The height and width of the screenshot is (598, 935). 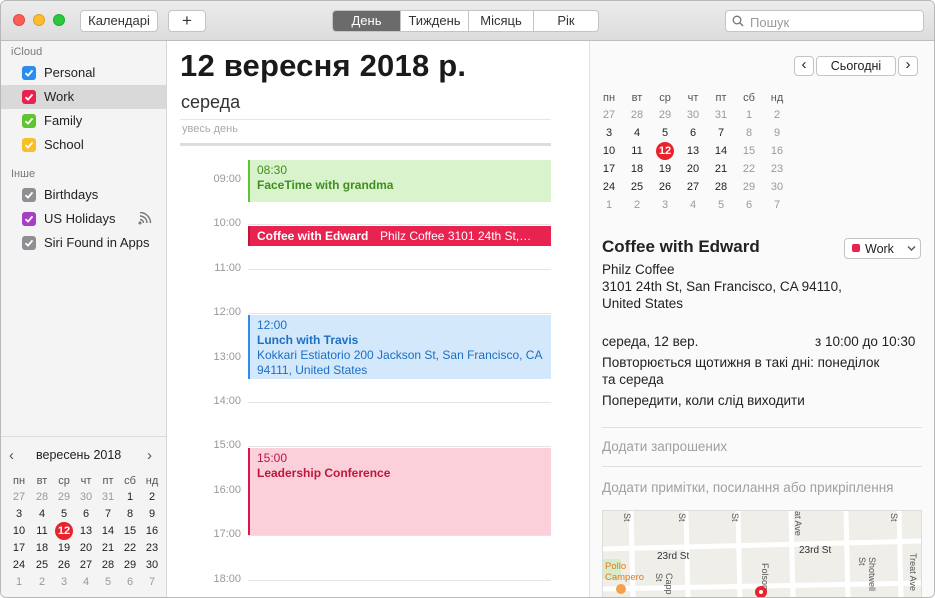 I want to click on checkbox-family, so click(x=29, y=121).